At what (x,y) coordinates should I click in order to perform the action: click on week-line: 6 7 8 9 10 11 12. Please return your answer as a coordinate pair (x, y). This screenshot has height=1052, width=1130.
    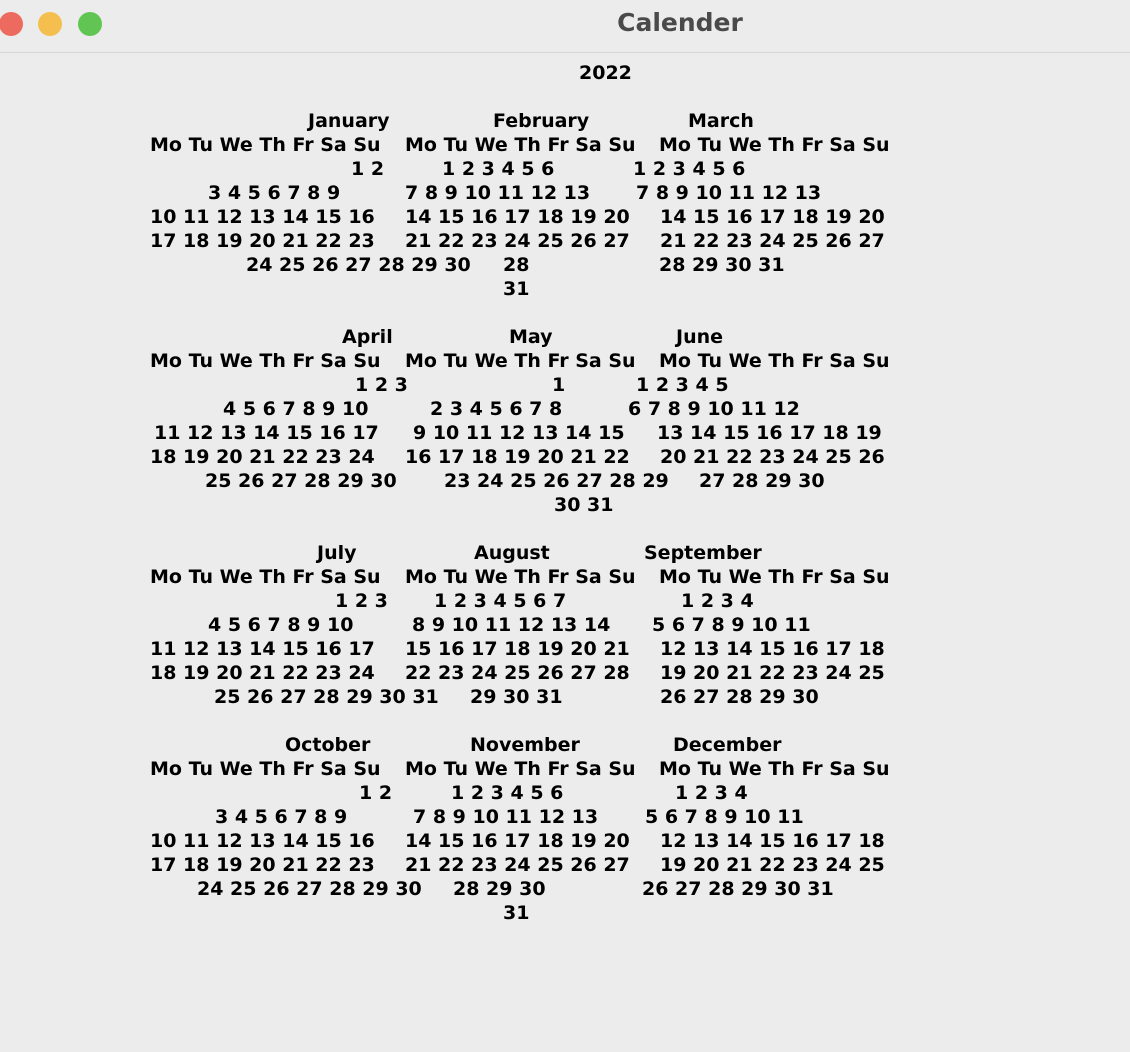
    Looking at the image, I should click on (714, 409).